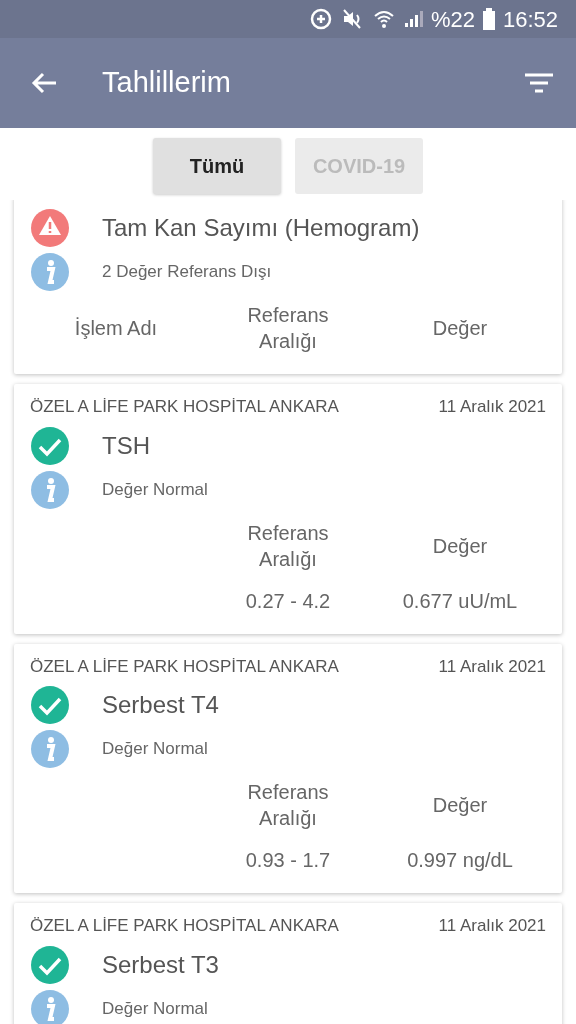 The image size is (576, 1024). Describe the element at coordinates (412, 19) in the screenshot. I see `signal-icon` at that location.